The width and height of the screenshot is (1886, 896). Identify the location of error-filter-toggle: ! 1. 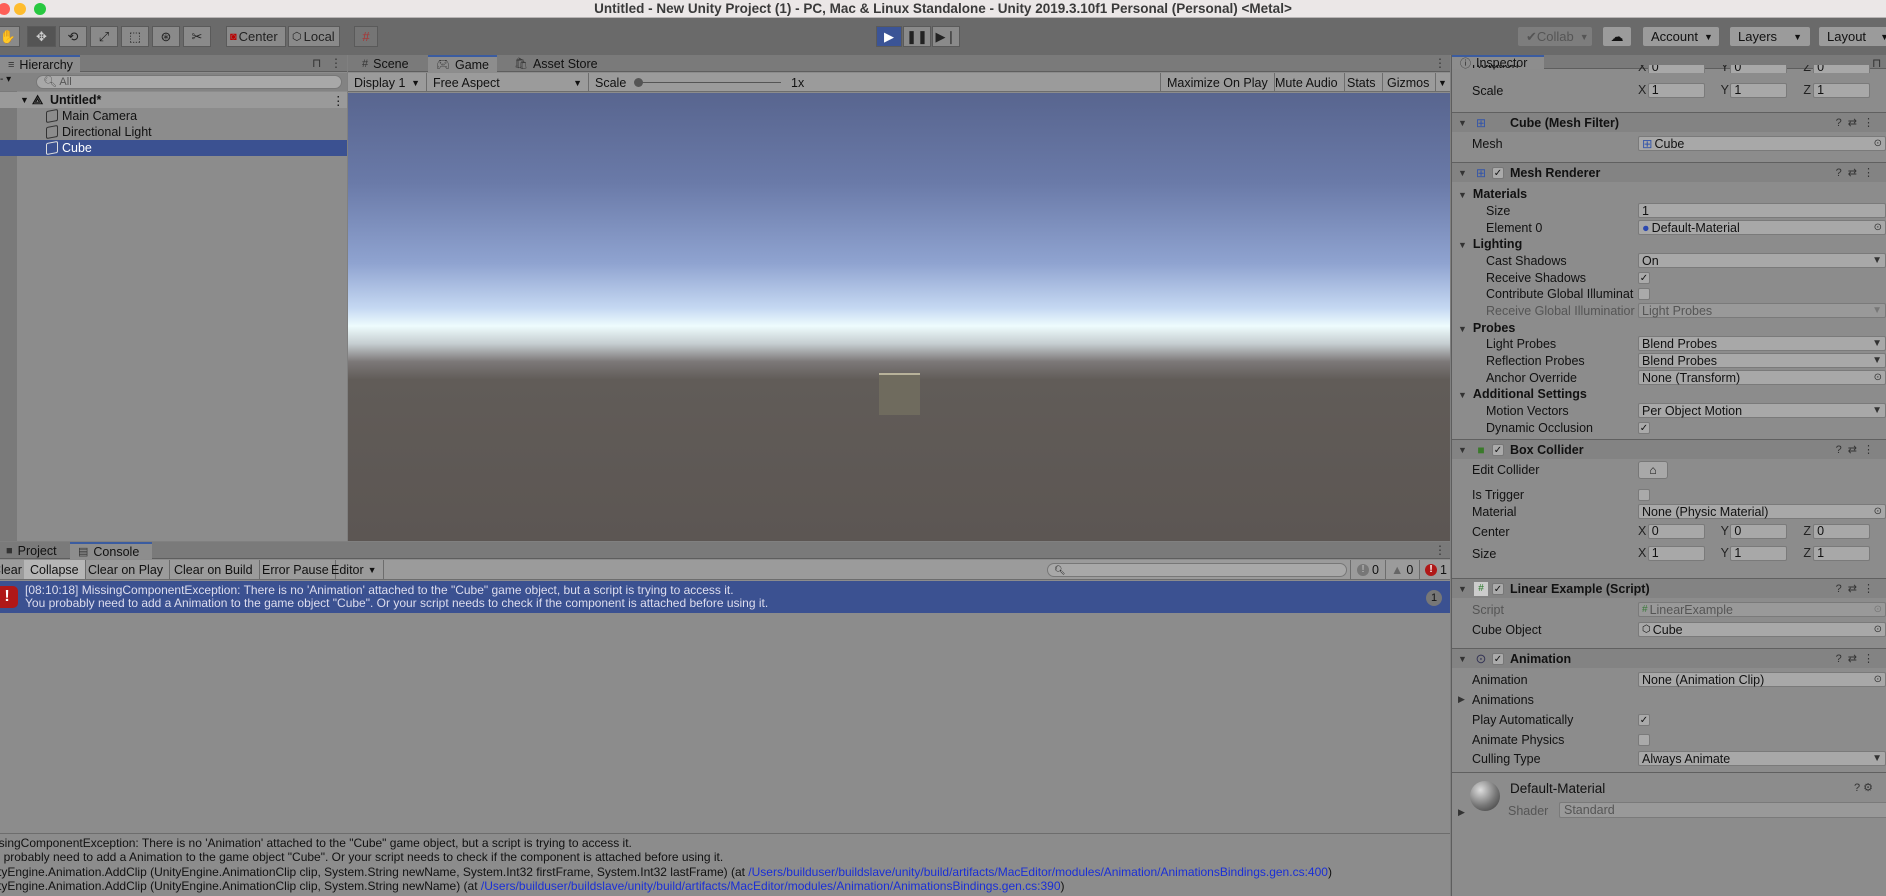
(1436, 569).